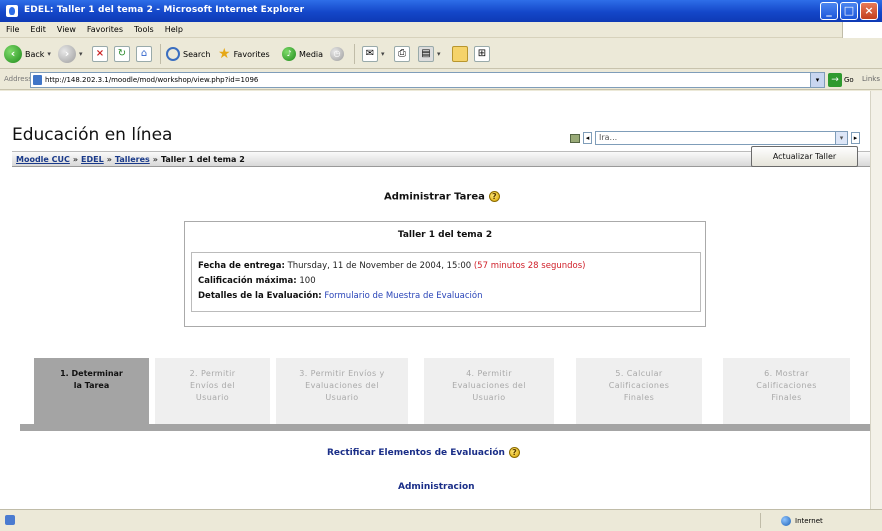 Image resolution: width=882 pixels, height=531 pixels. Describe the element at coordinates (18, 79) in the screenshot. I see `address-label: Address` at that location.